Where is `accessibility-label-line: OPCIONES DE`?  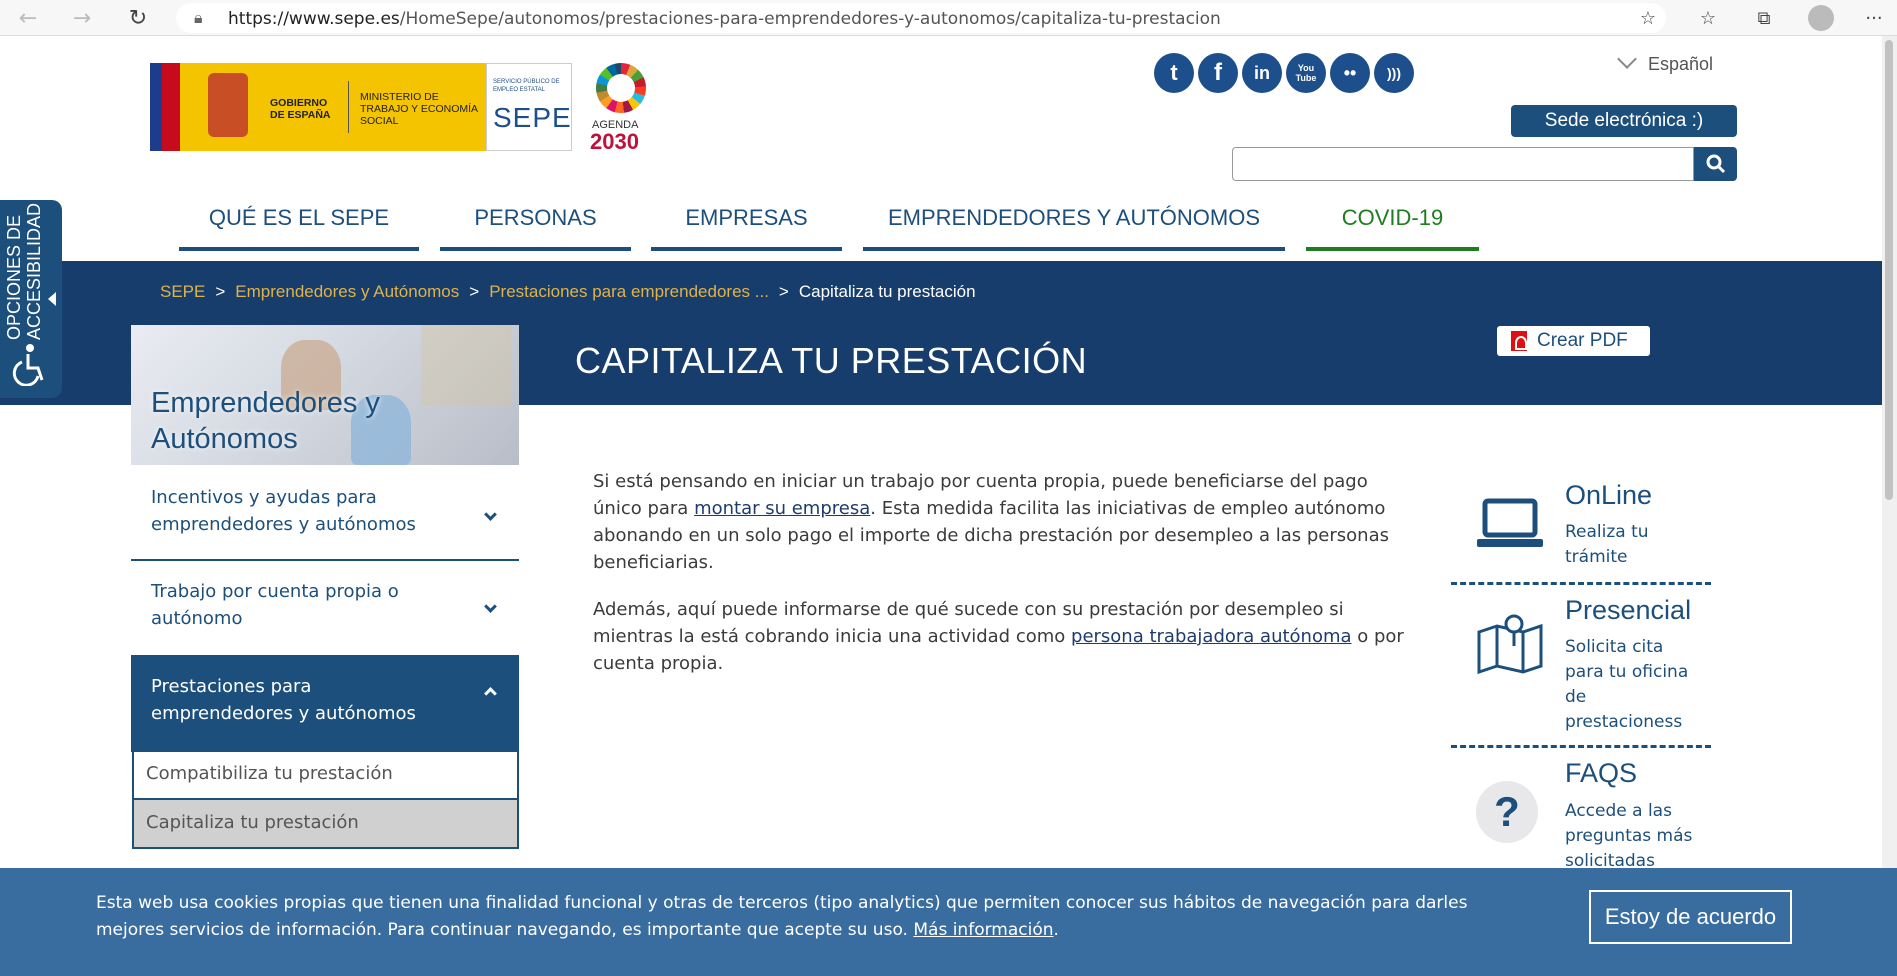 accessibility-label-line: OPCIONES DE is located at coordinates (14, 277).